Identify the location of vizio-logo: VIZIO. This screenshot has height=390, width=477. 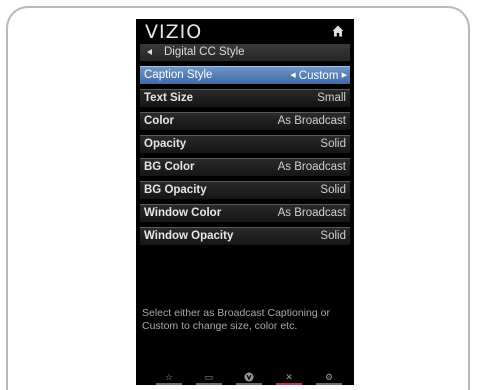
(174, 32).